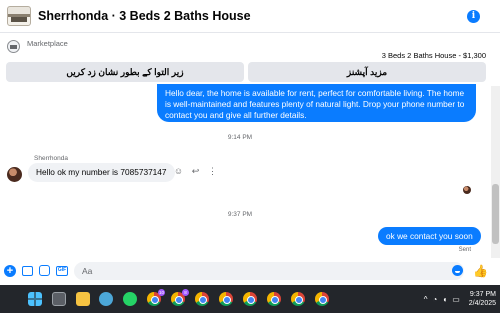 This screenshot has height=313, width=500. I want to click on battery-icon: ▭, so click(456, 299).